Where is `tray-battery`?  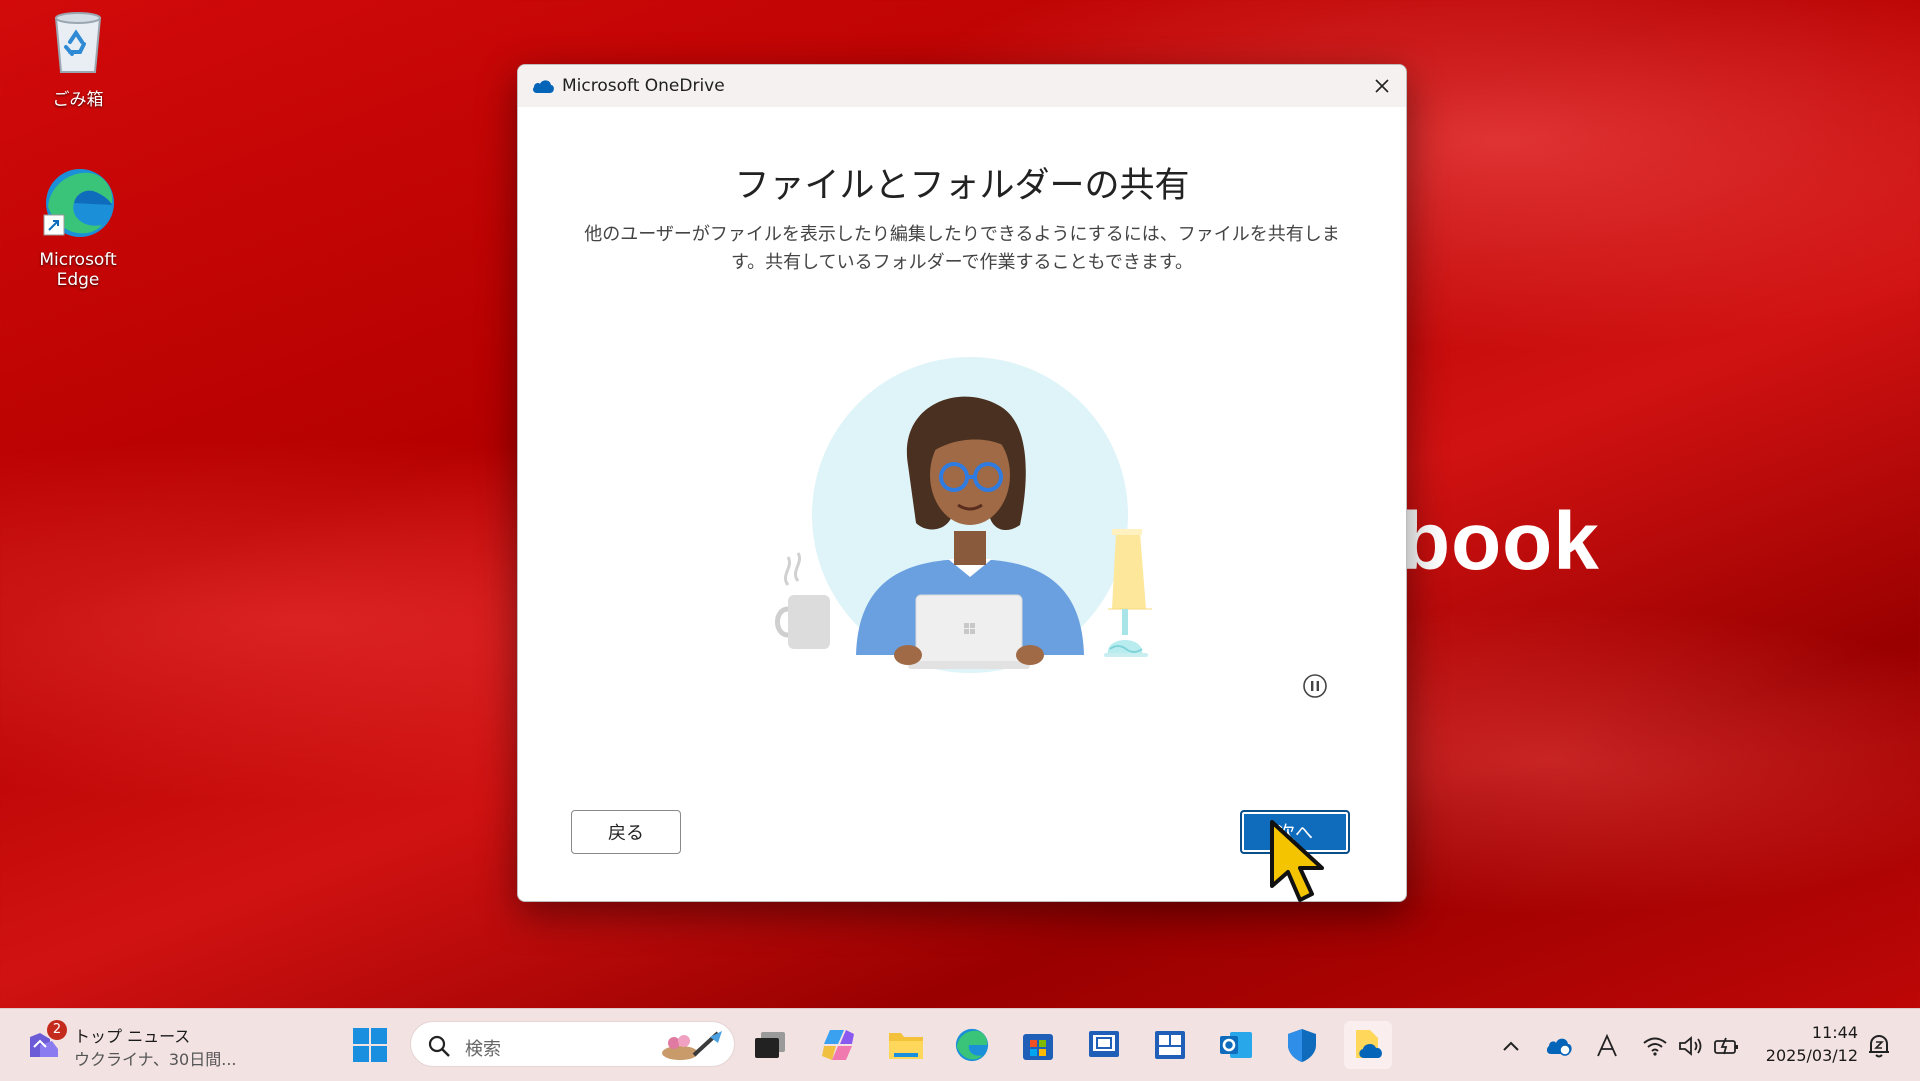 tray-battery is located at coordinates (1727, 1046).